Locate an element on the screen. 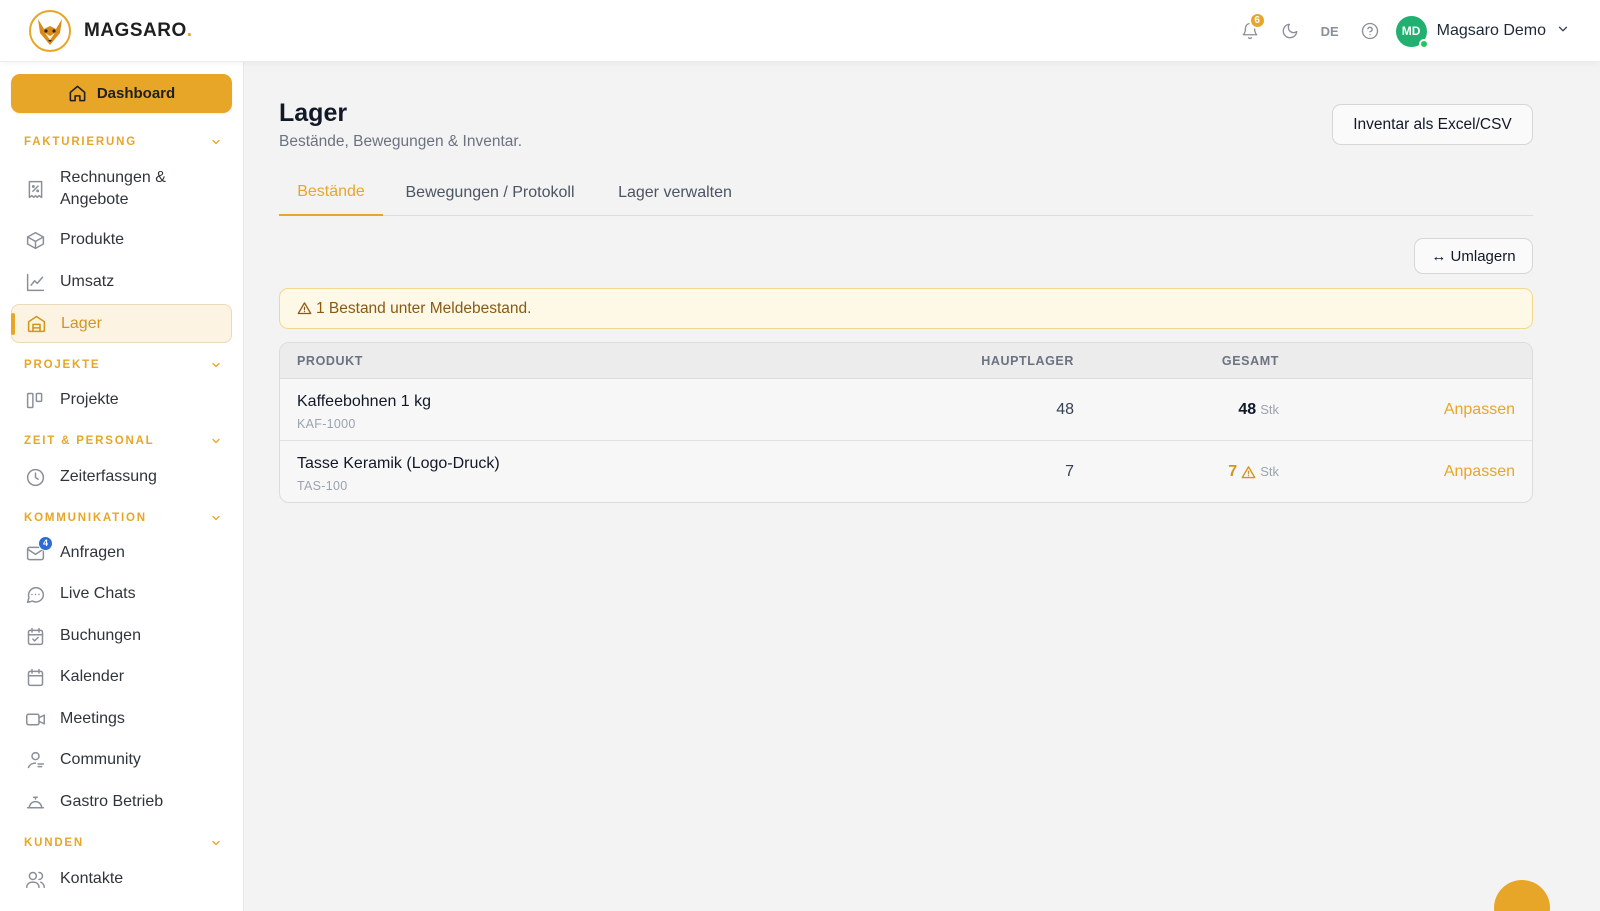 The height and width of the screenshot is (911, 1600). language-switch: DE is located at coordinates (1330, 31).